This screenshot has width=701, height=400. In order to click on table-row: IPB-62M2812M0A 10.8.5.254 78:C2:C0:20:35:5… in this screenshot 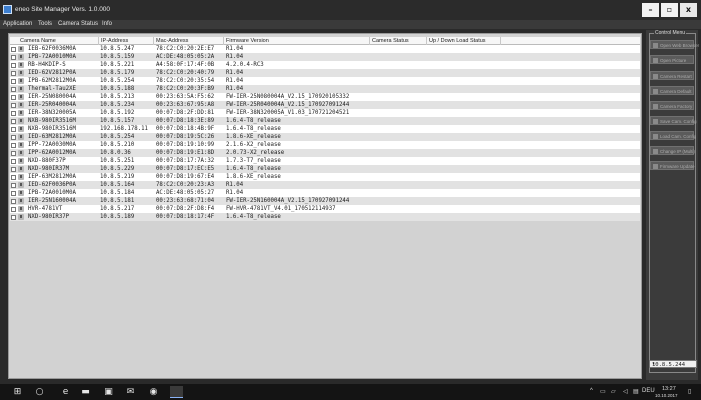, I will do `click(325, 81)`.